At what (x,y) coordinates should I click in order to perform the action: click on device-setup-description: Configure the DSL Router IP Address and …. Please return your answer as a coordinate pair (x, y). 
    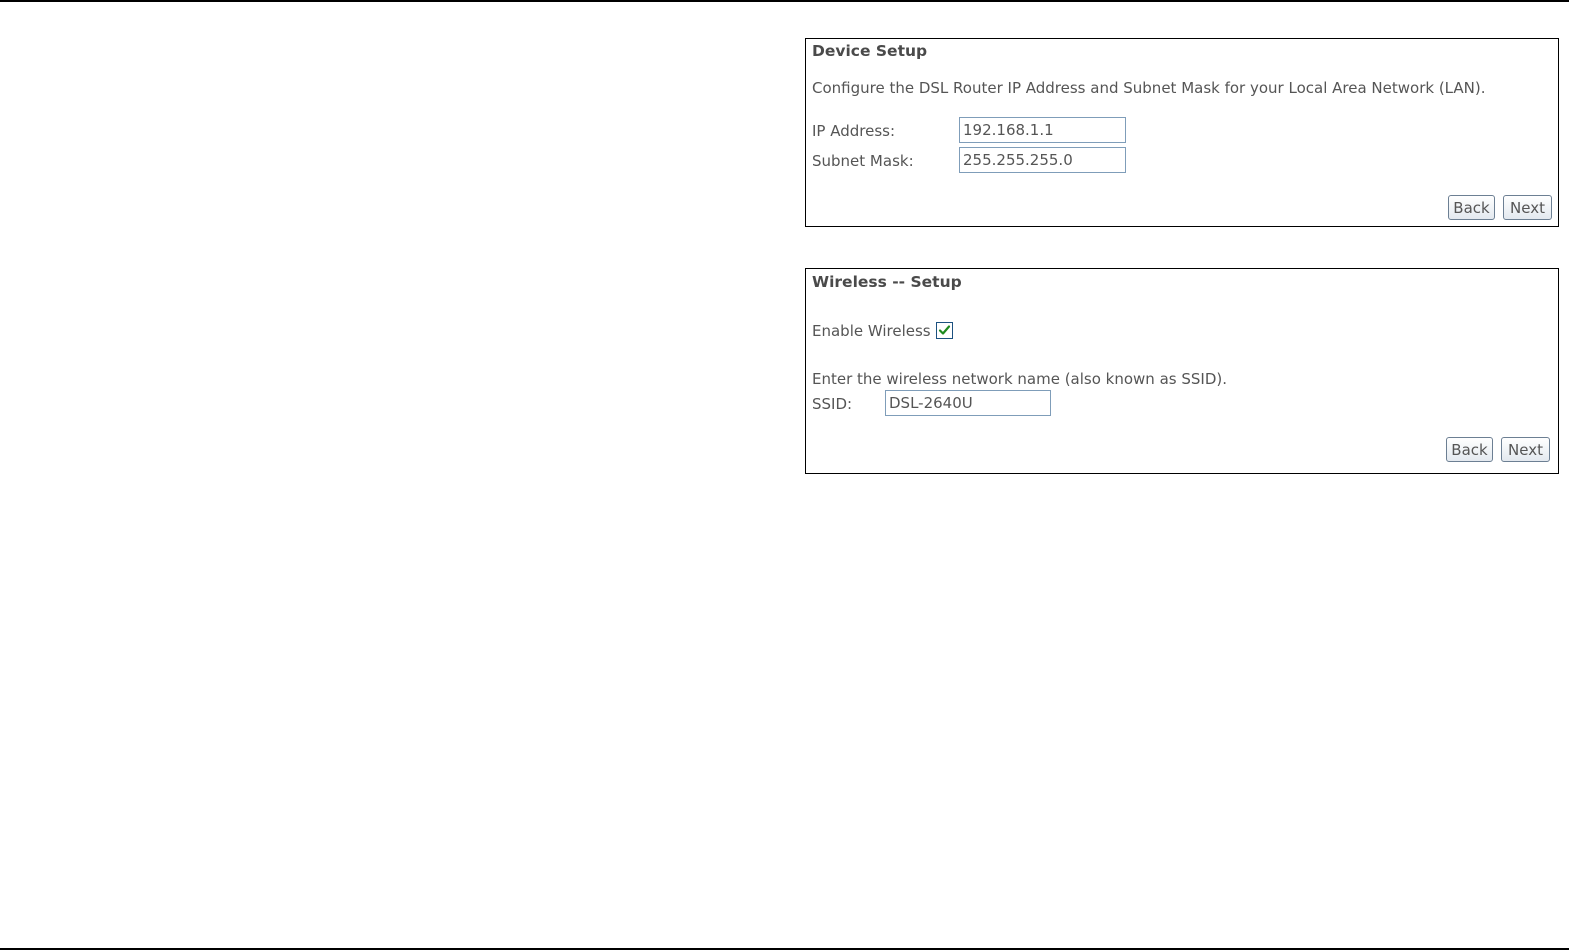
    Looking at the image, I should click on (1149, 88).